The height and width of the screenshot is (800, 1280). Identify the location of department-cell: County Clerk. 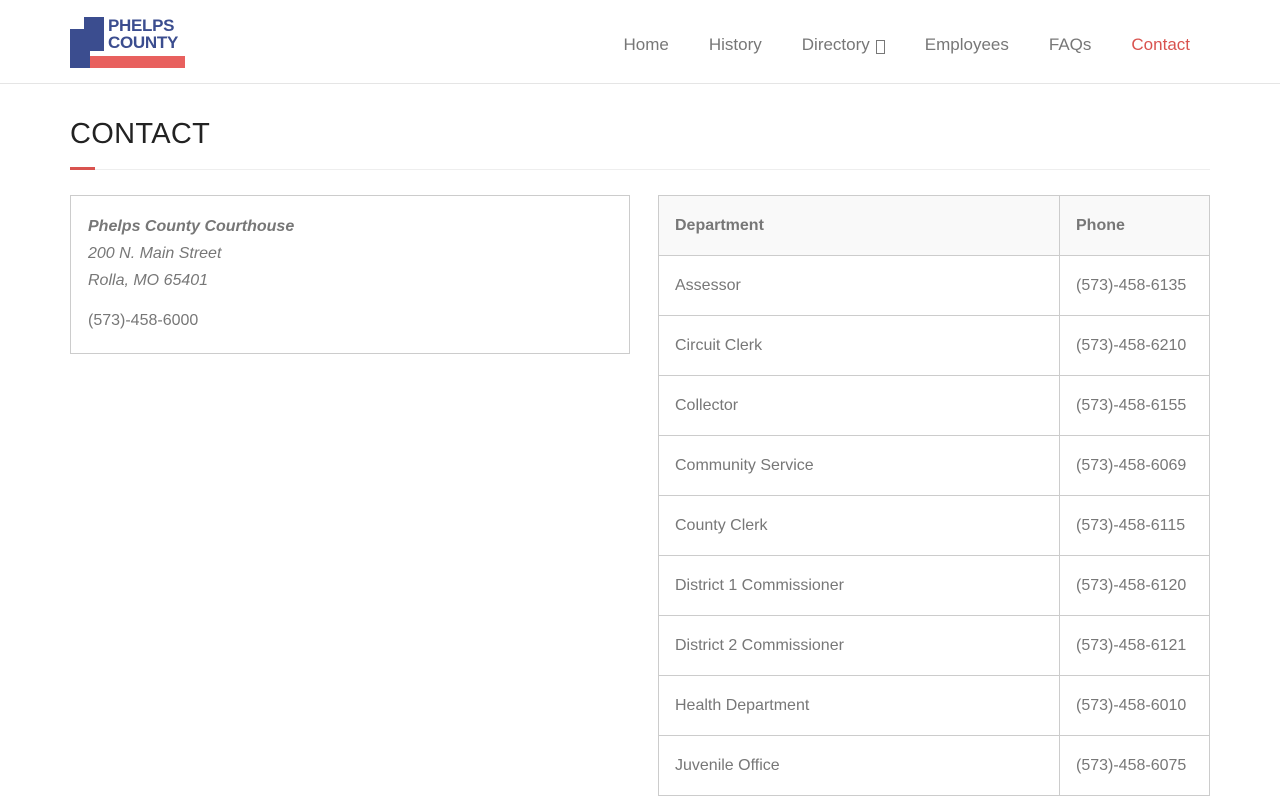
(859, 525).